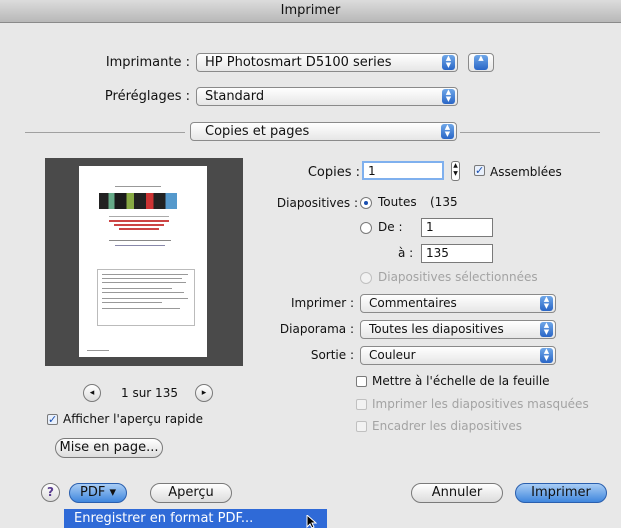 The height and width of the screenshot is (528, 621). What do you see at coordinates (361, 404) in the screenshot?
I see `print-hidden-slides-checkbox` at bounding box center [361, 404].